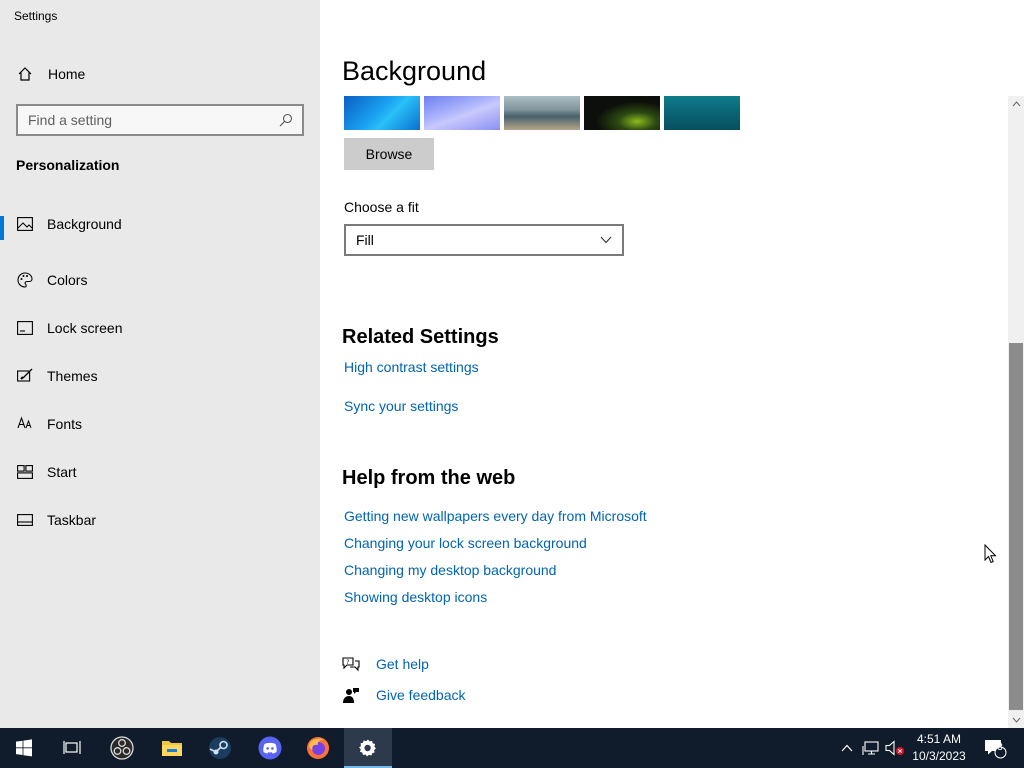 The height and width of the screenshot is (768, 1024). What do you see at coordinates (995, 748) in the screenshot?
I see `action-center-button: 3` at bounding box center [995, 748].